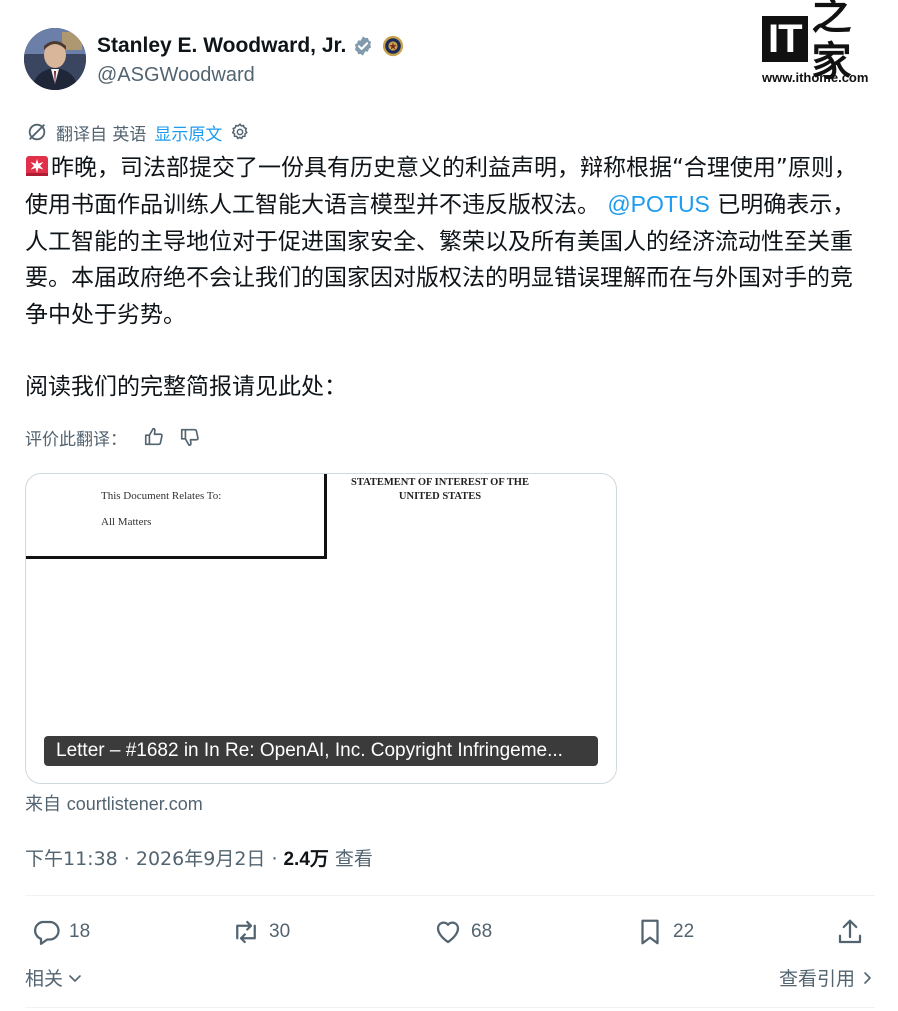  What do you see at coordinates (450, 1007) in the screenshot?
I see `divider-bottom` at bounding box center [450, 1007].